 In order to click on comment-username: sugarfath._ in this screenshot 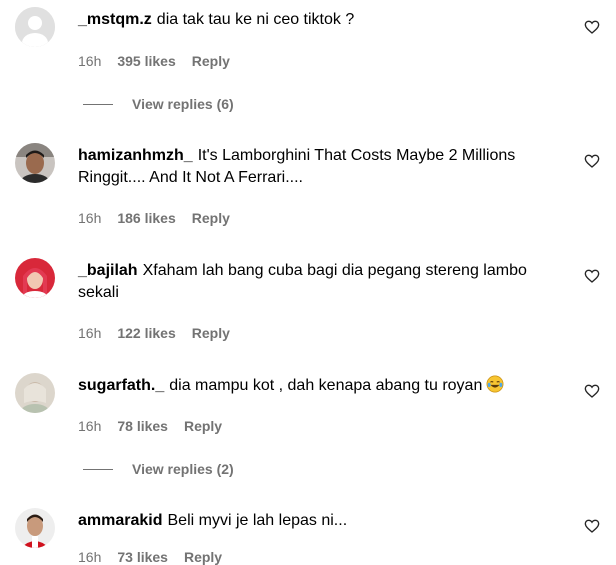, I will do `click(121, 385)`.